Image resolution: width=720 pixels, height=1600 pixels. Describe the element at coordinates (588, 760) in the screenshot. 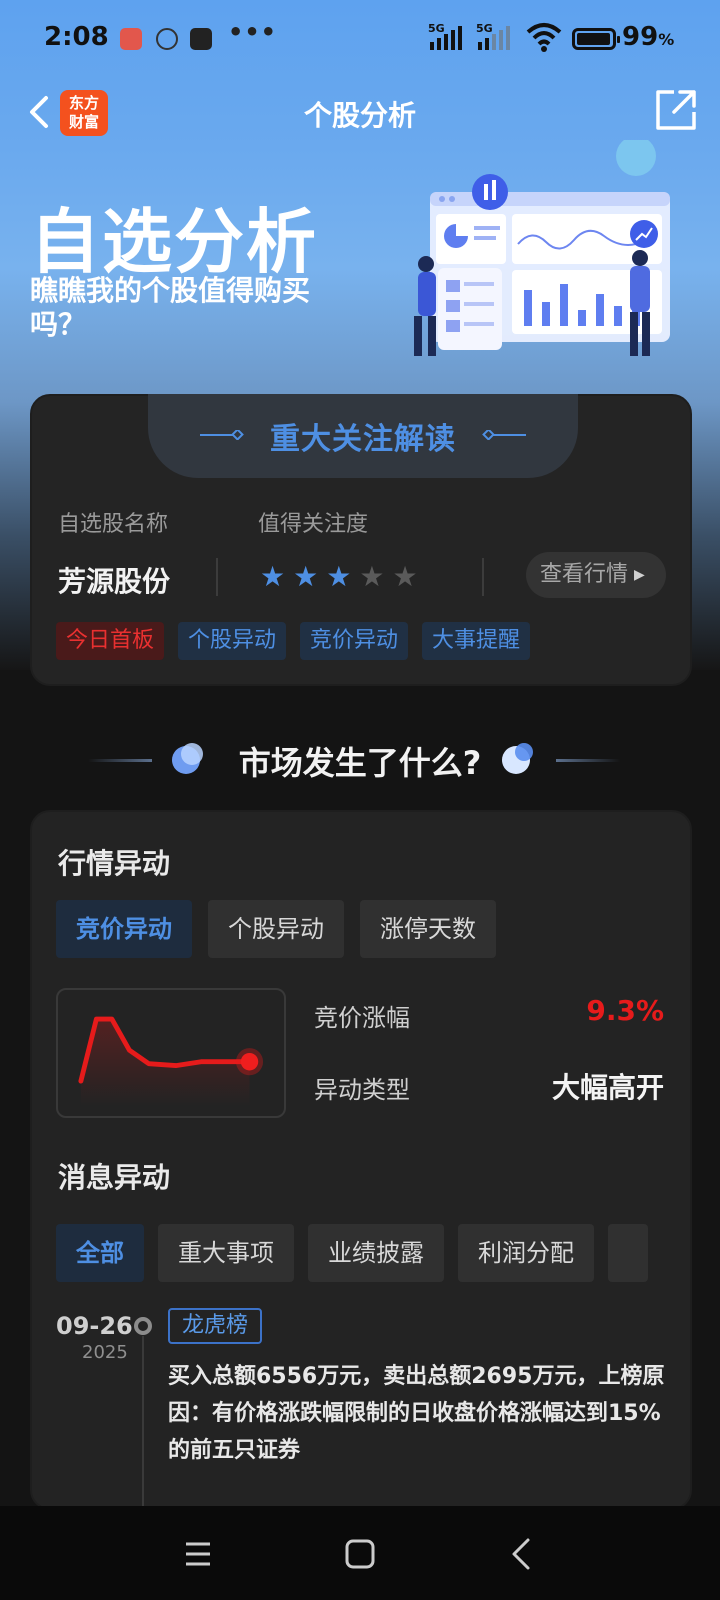

I see `heading-line-right` at that location.